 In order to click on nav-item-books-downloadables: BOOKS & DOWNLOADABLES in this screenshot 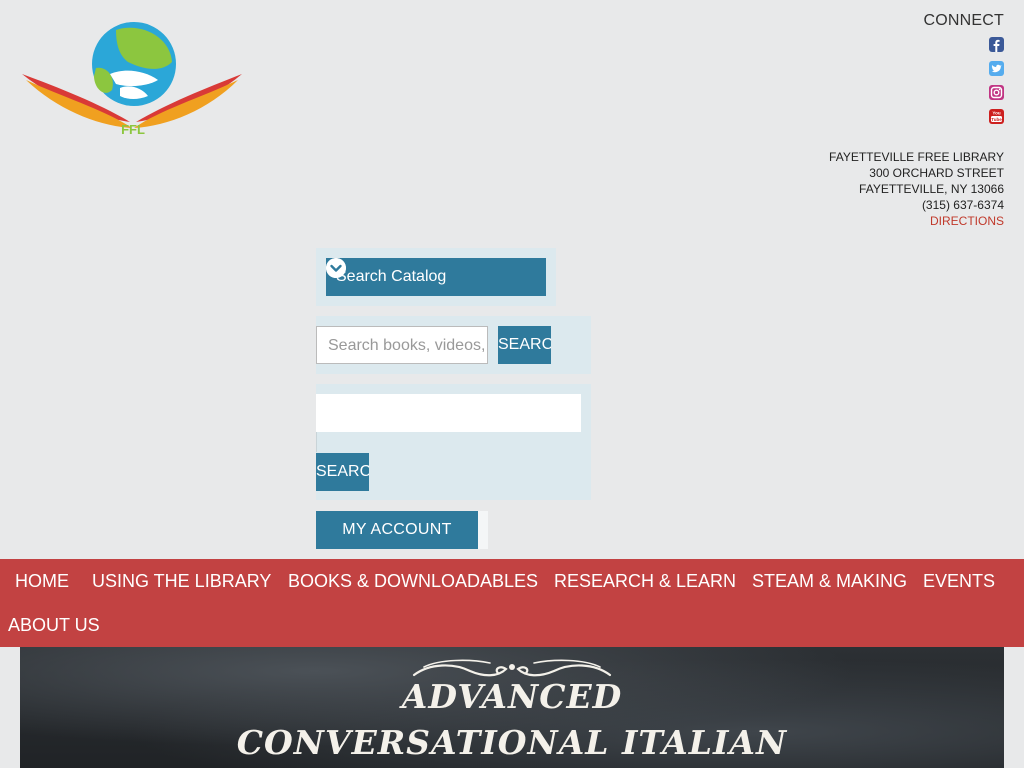, I will do `click(413, 581)`.